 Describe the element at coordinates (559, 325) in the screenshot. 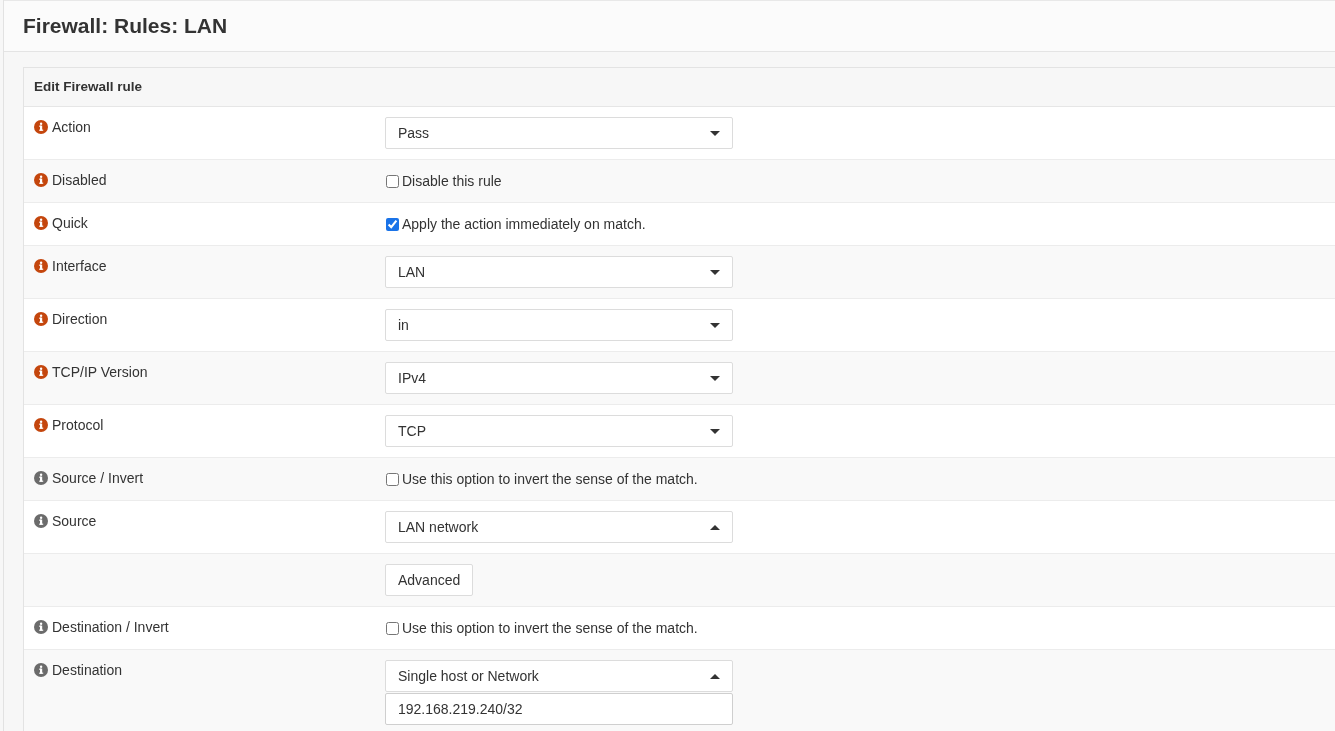

I see `dropdown: in` at that location.